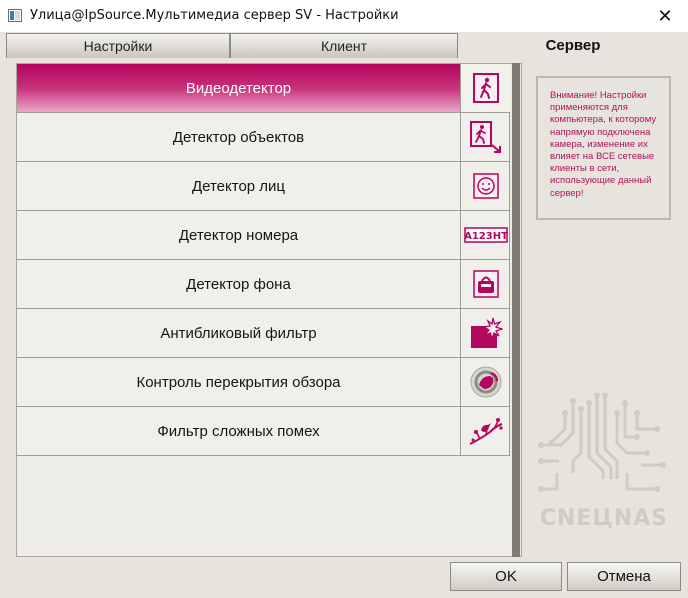  Describe the element at coordinates (238, 88) in the screenshot. I see `list-item-label: Видеодетектор` at that location.